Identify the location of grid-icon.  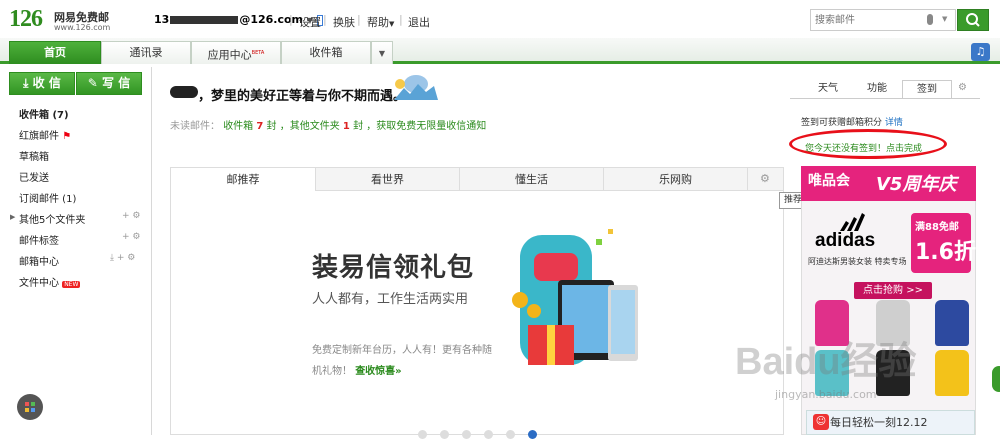
(30, 407).